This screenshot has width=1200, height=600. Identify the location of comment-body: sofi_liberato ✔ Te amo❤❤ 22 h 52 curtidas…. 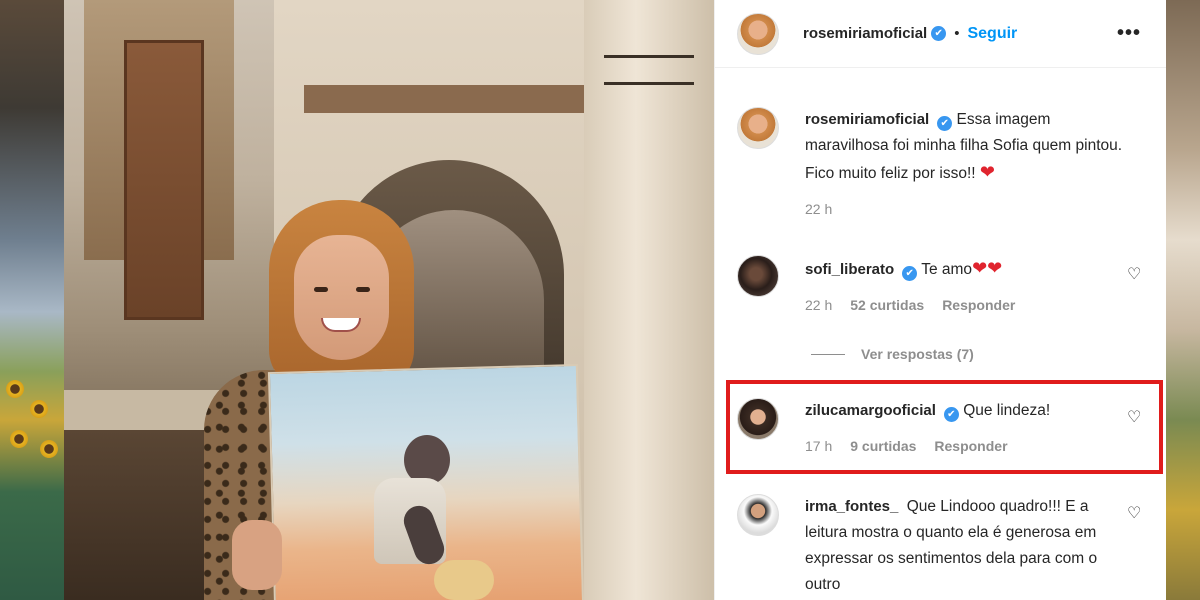
(967, 284).